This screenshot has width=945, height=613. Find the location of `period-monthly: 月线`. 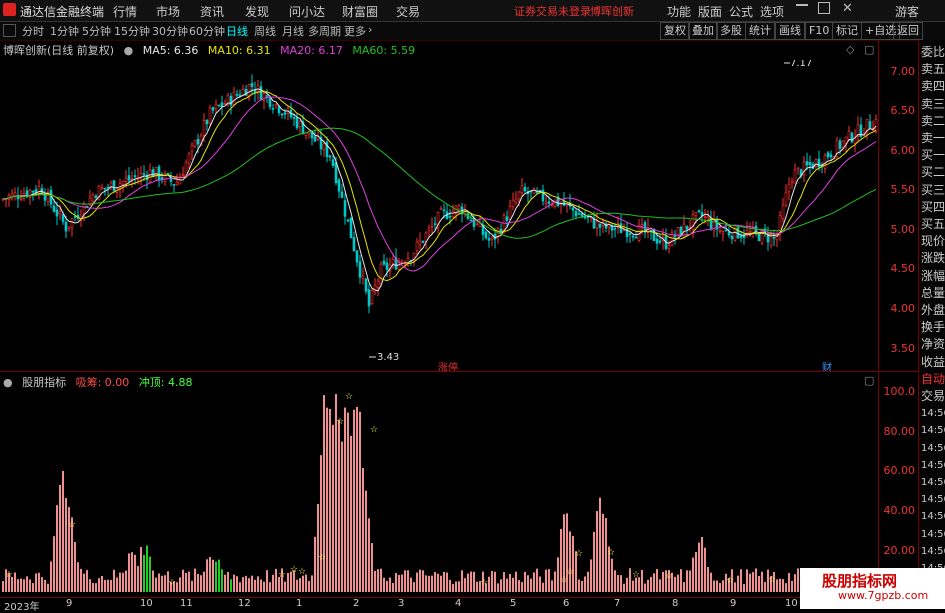

period-monthly: 月线 is located at coordinates (293, 31).